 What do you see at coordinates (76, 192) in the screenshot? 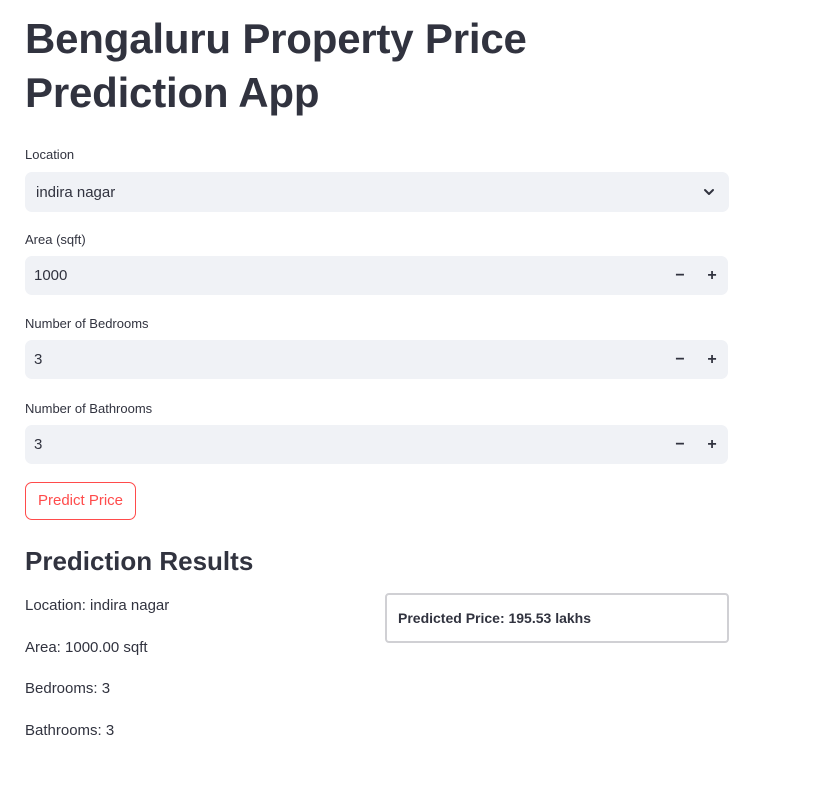
I see `location-selected-value: indira nagar` at bounding box center [76, 192].